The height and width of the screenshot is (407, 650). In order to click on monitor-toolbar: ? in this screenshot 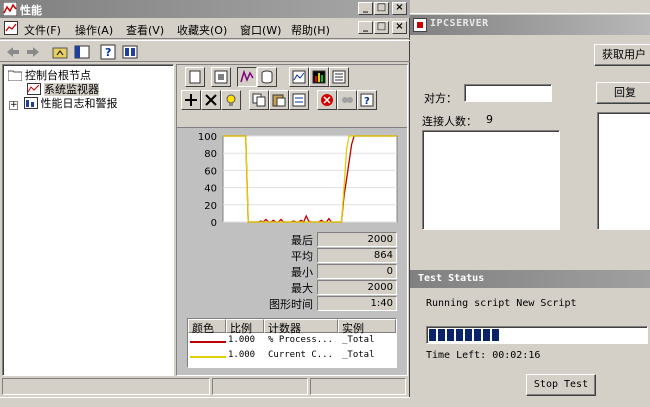, I will do `click(292, 96)`.